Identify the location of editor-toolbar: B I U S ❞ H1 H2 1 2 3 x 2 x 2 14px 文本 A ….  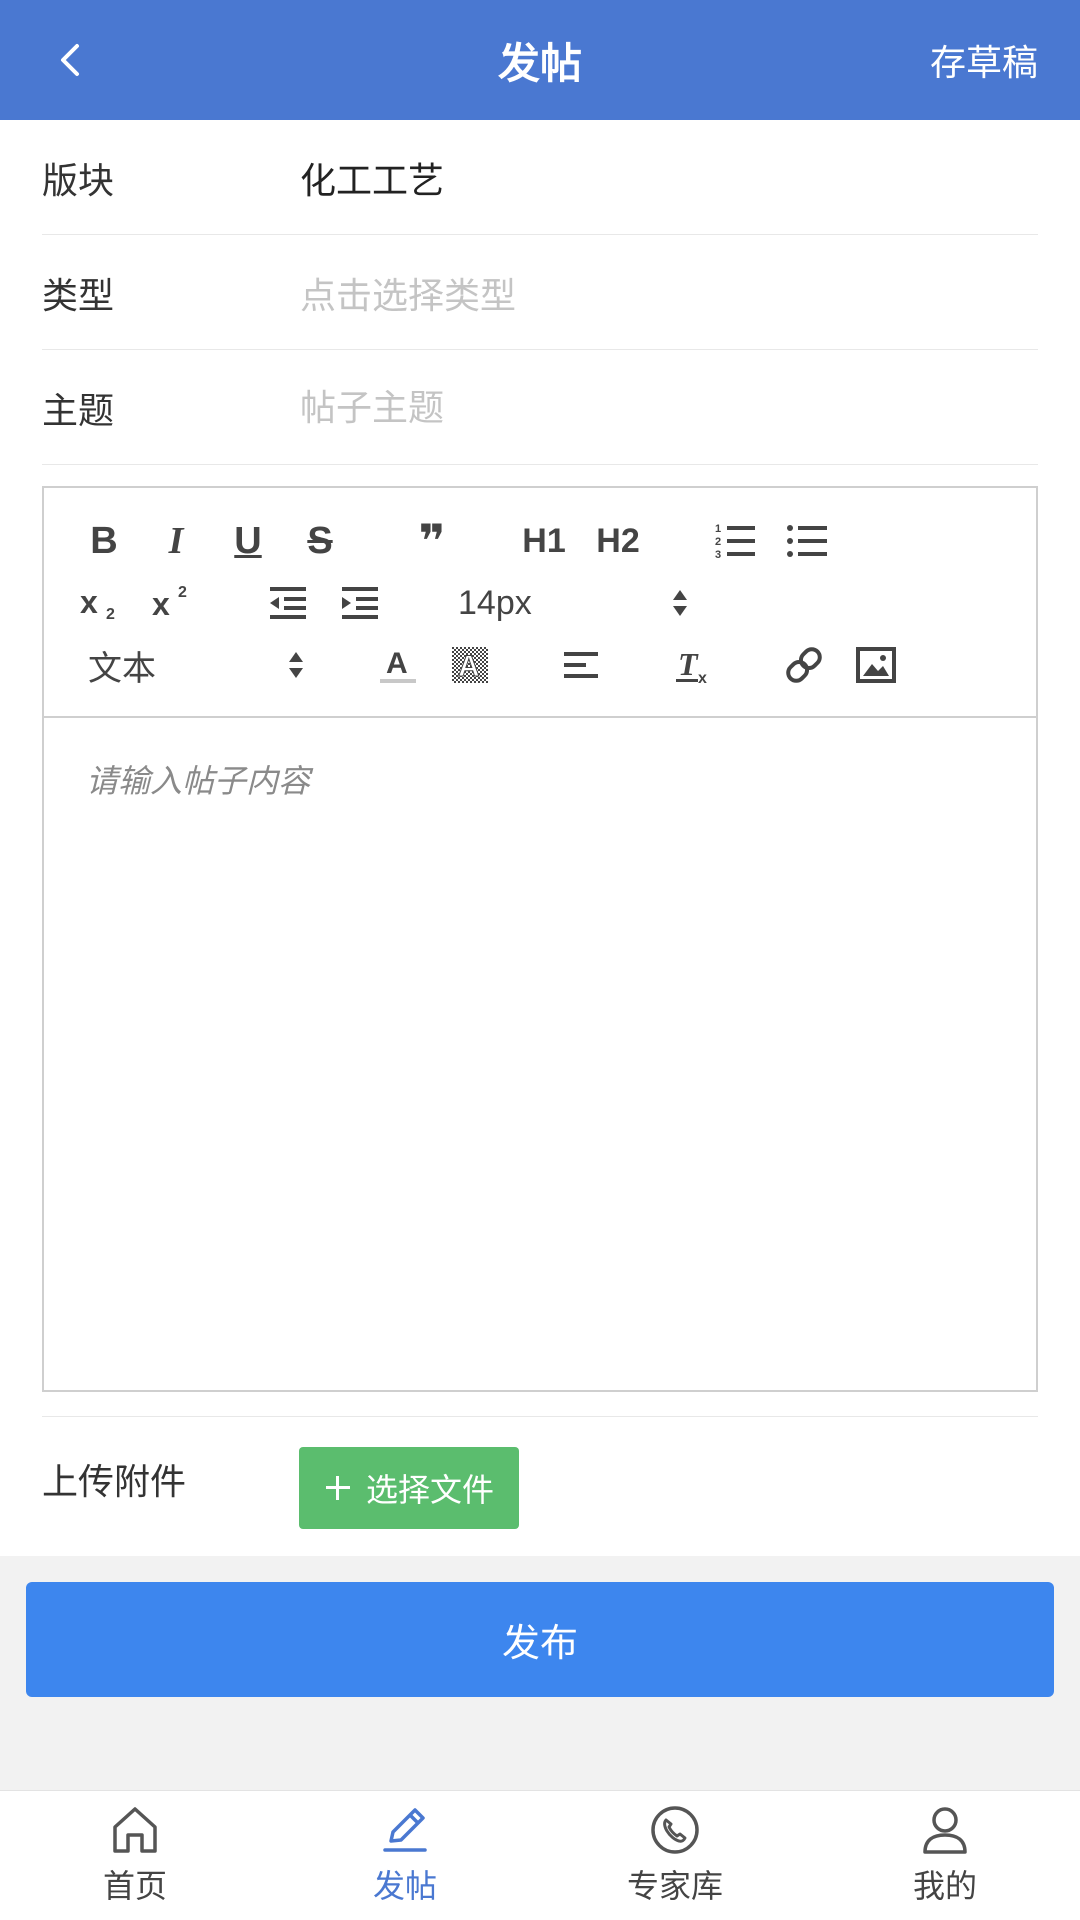
(540, 603).